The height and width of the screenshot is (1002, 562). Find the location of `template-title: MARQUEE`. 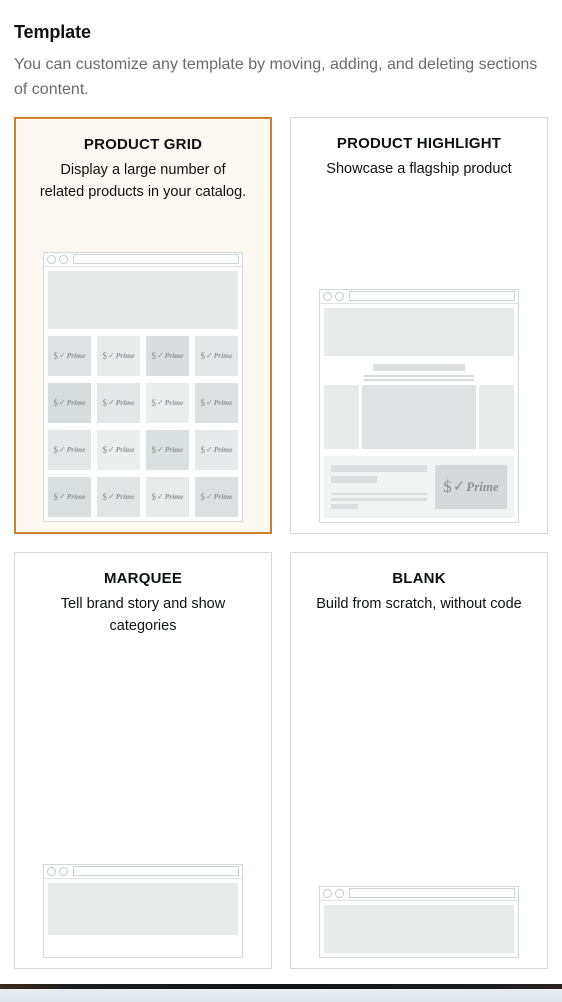

template-title: MARQUEE is located at coordinates (143, 578).